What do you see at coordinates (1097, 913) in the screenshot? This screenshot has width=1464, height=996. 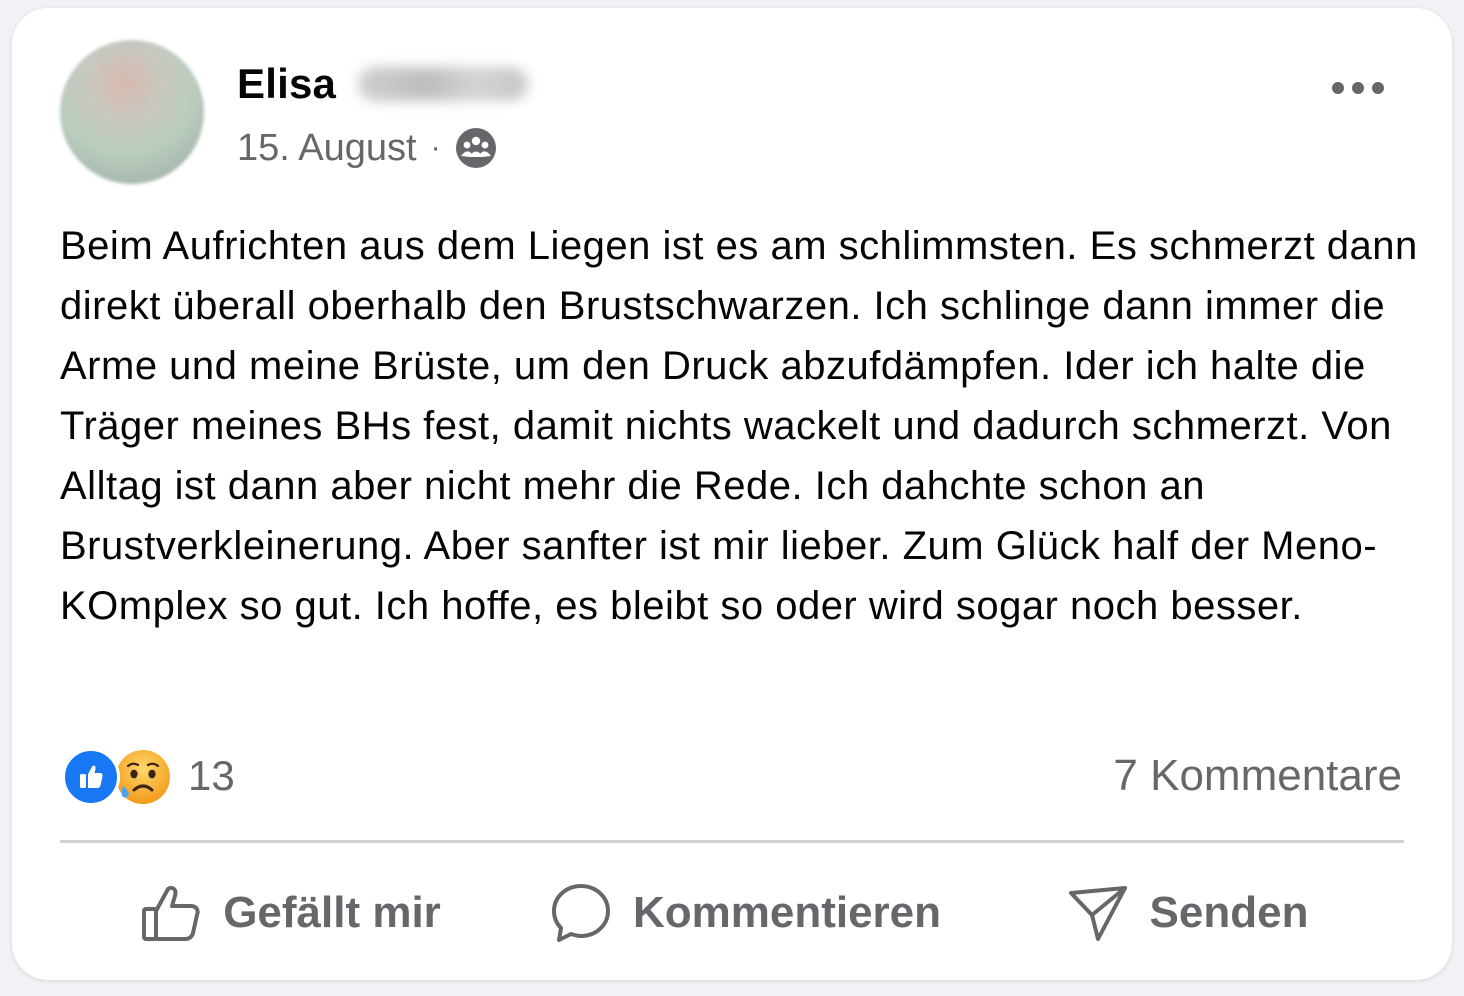 I see `send-icon` at bounding box center [1097, 913].